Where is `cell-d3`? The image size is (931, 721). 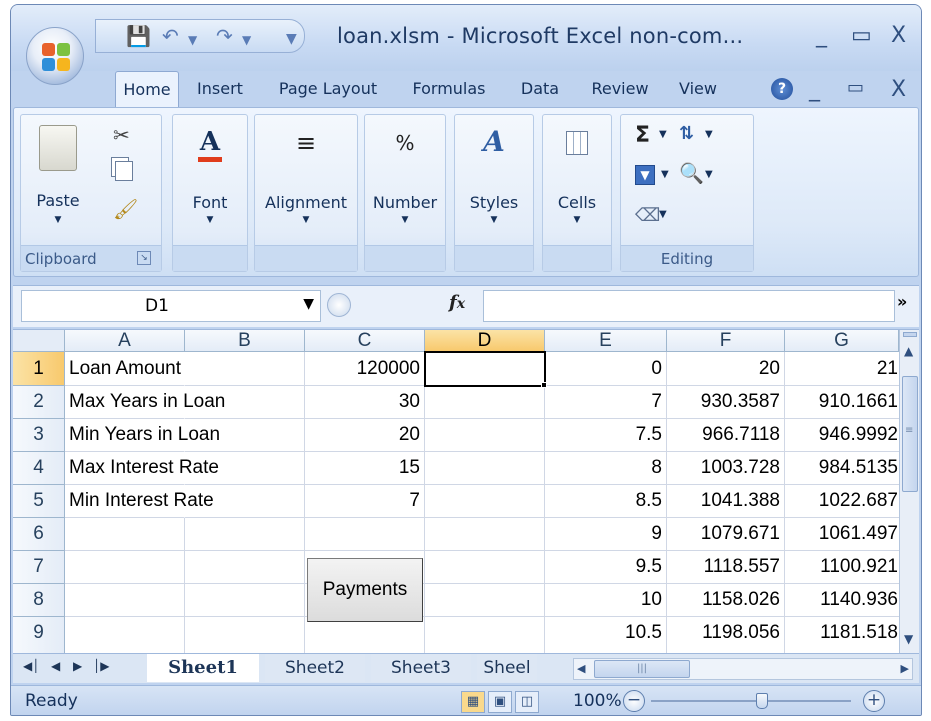 cell-d3 is located at coordinates (485, 435).